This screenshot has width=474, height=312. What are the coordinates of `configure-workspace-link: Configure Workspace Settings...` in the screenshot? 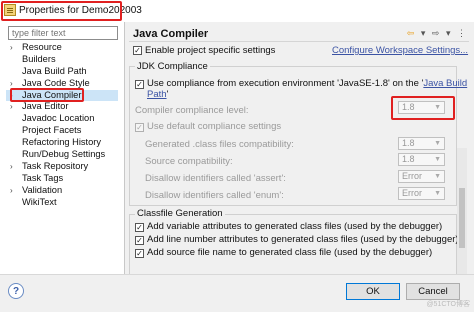 It's located at (400, 50).